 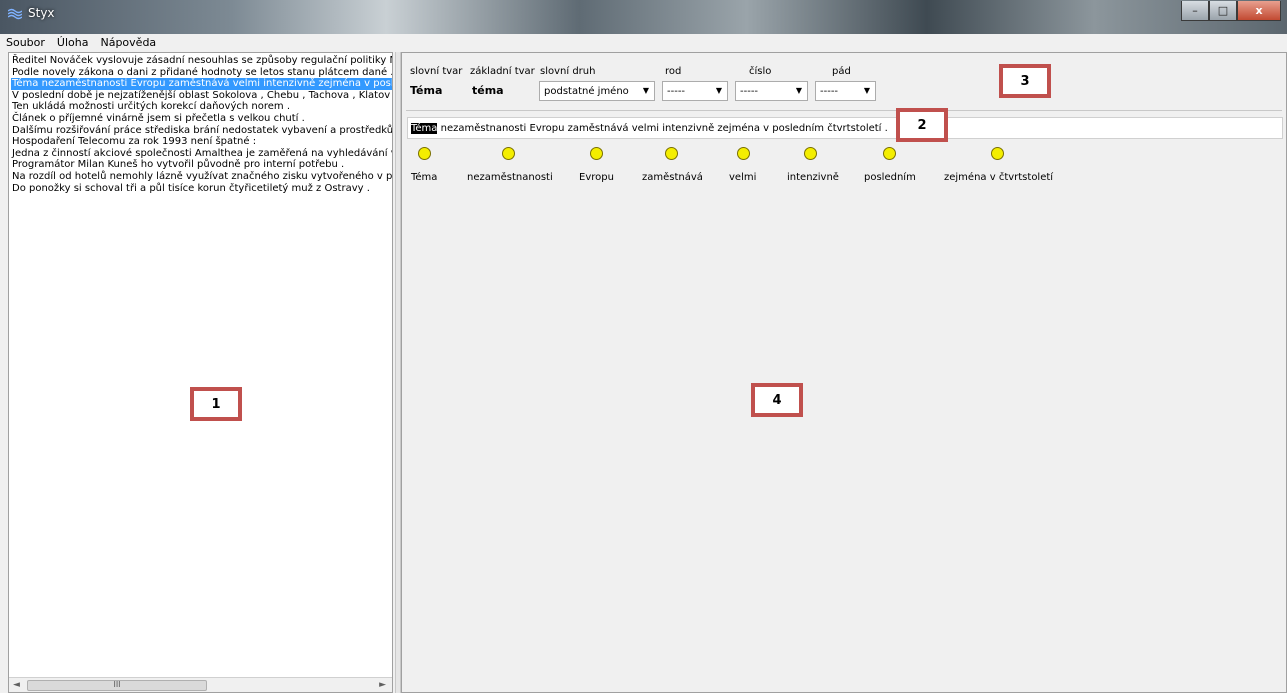 I want to click on highlighted-word: Téma, so click(x=424, y=128).